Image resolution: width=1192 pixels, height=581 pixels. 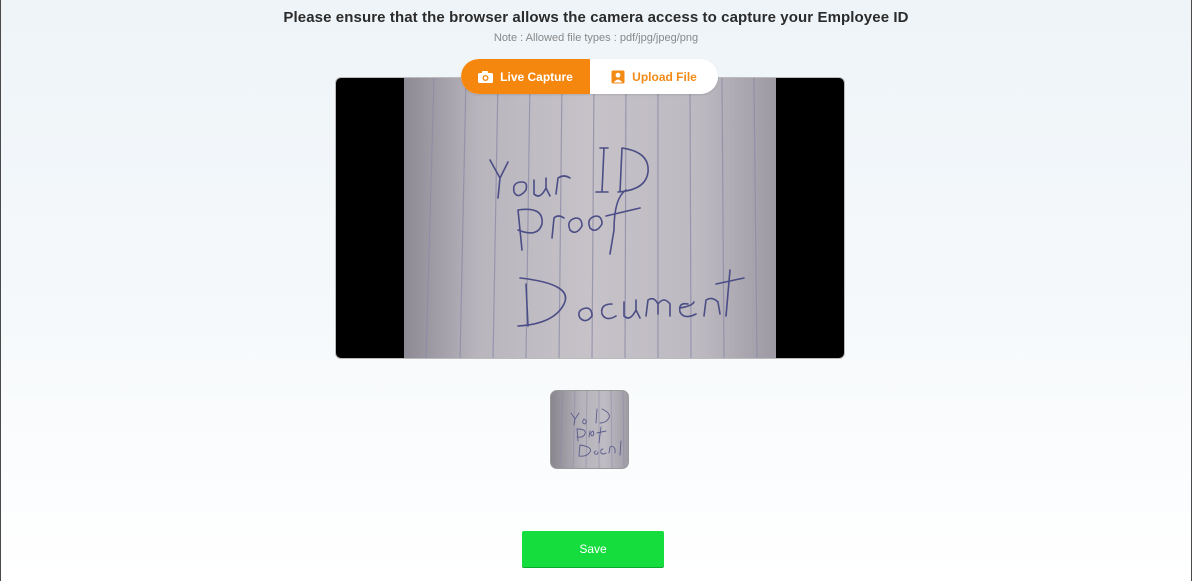 What do you see at coordinates (486, 77) in the screenshot?
I see `camera-icon` at bounding box center [486, 77].